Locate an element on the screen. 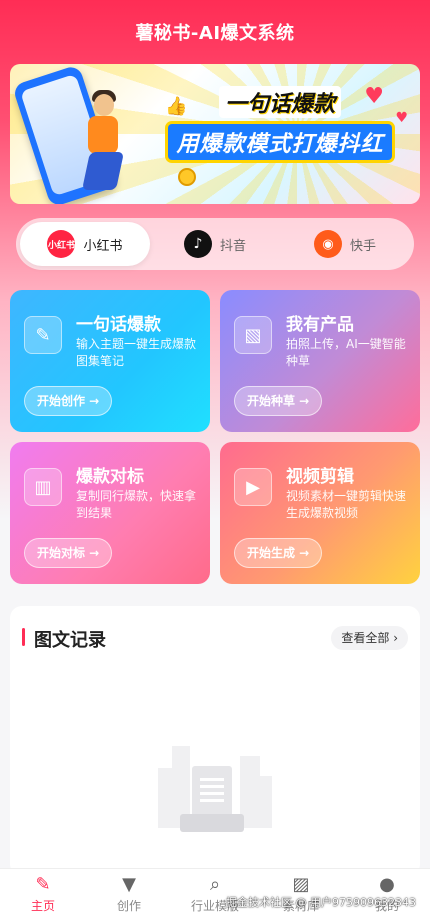 The image size is (430, 920). feature-card-one-sentence: ✎ 一句话爆款 输入主题一键生成爆款图集笔记 开始创作 → is located at coordinates (110, 361).